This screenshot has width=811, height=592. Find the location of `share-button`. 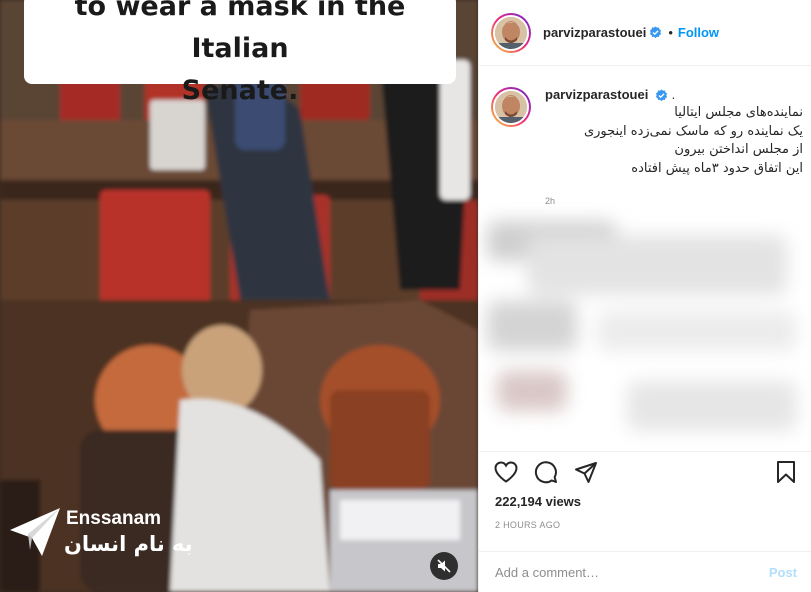

share-button is located at coordinates (586, 472).